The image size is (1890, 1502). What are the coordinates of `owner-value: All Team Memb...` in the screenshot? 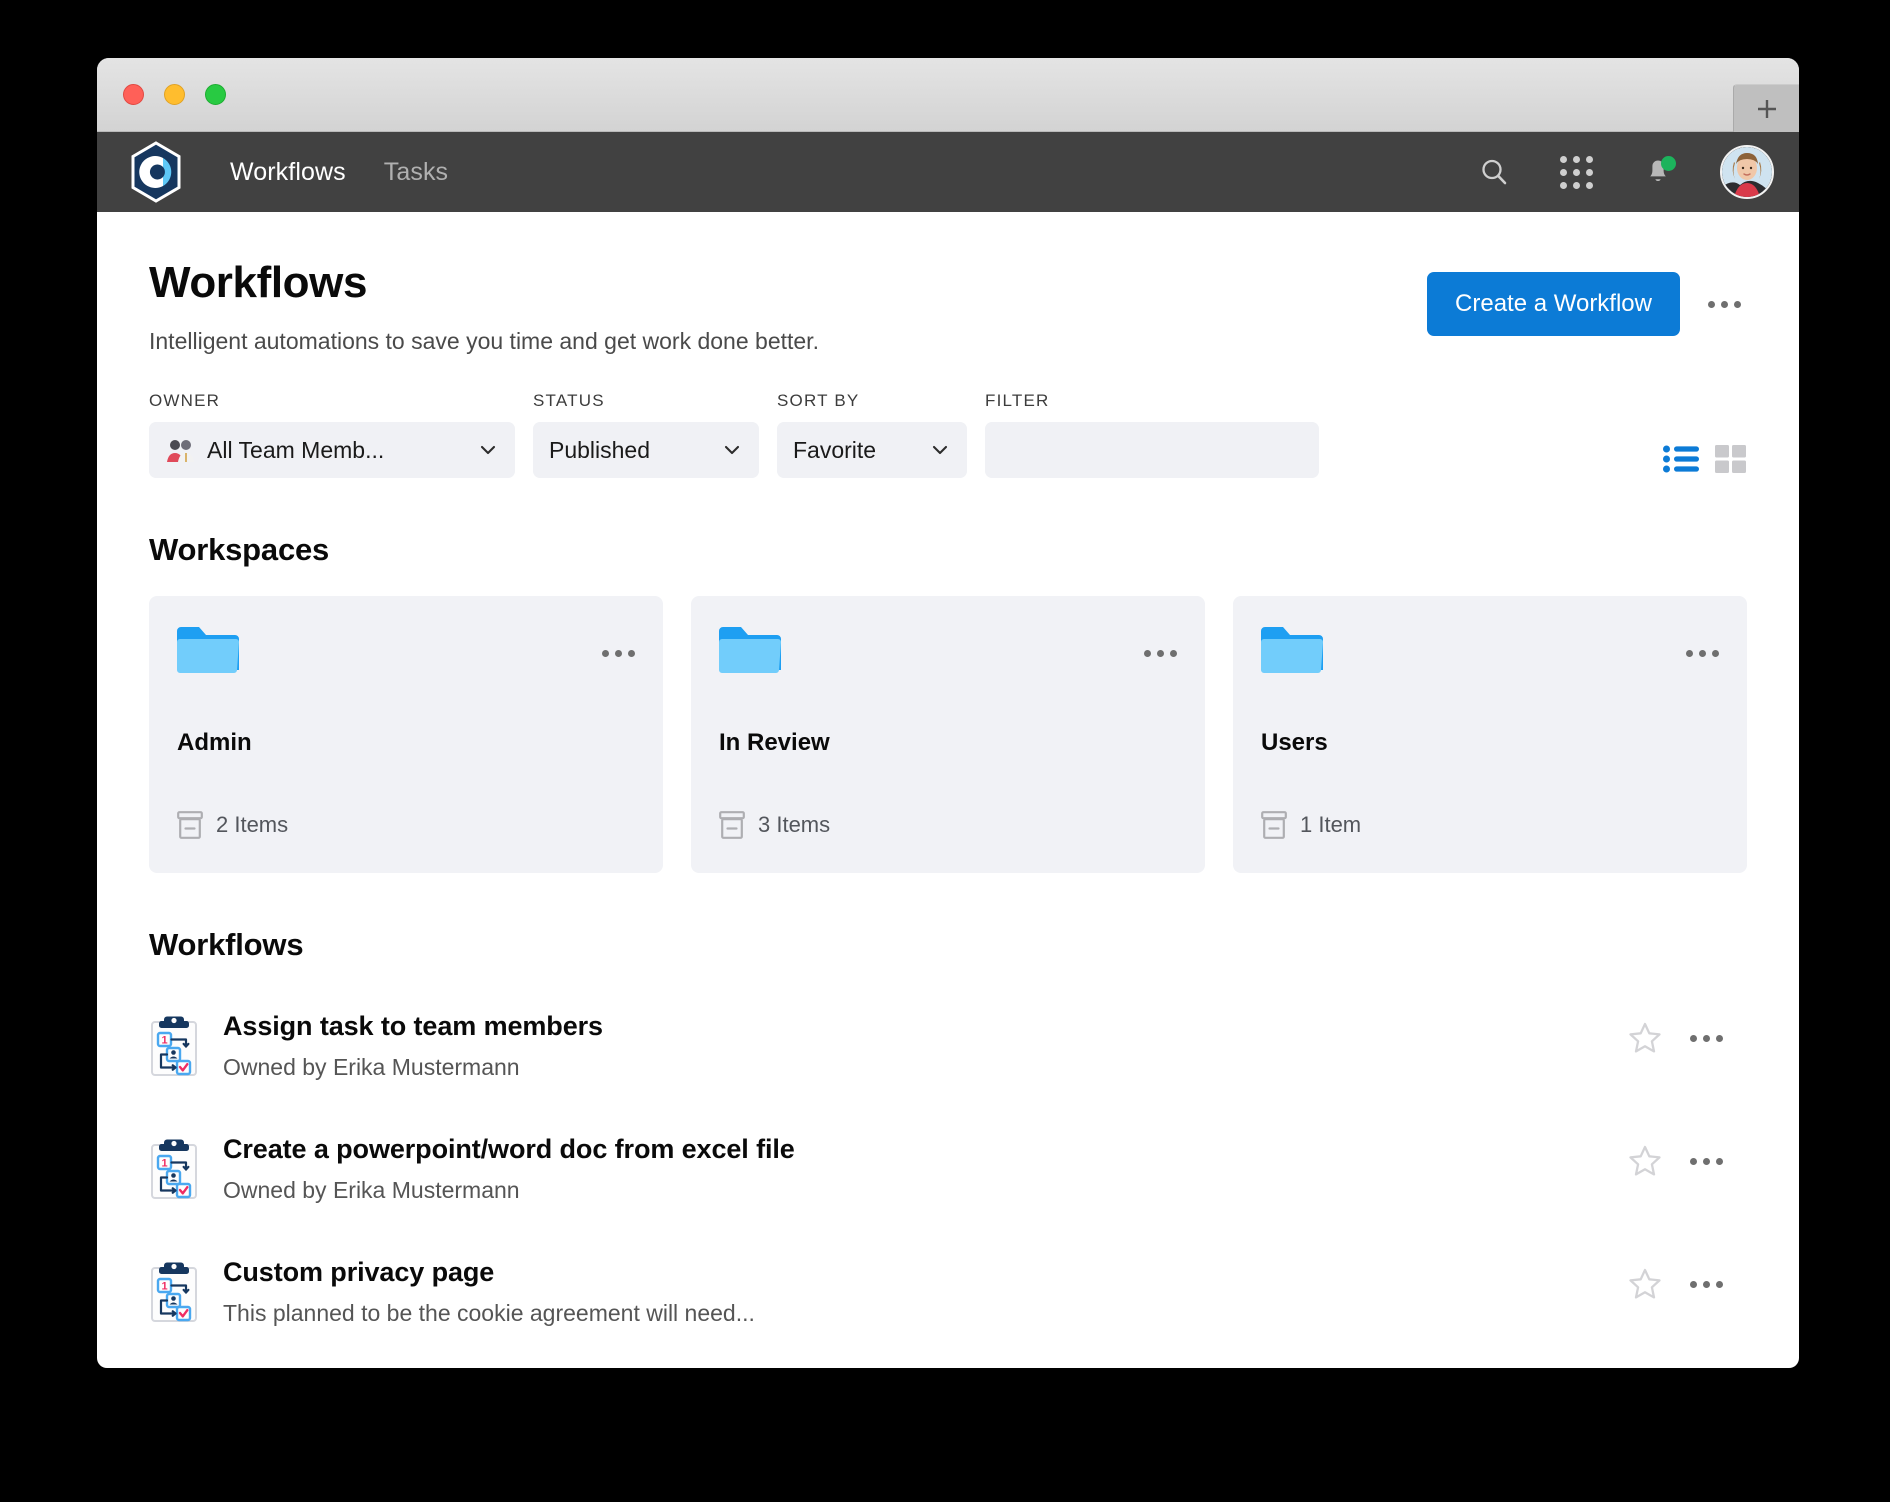 It's located at (296, 449).